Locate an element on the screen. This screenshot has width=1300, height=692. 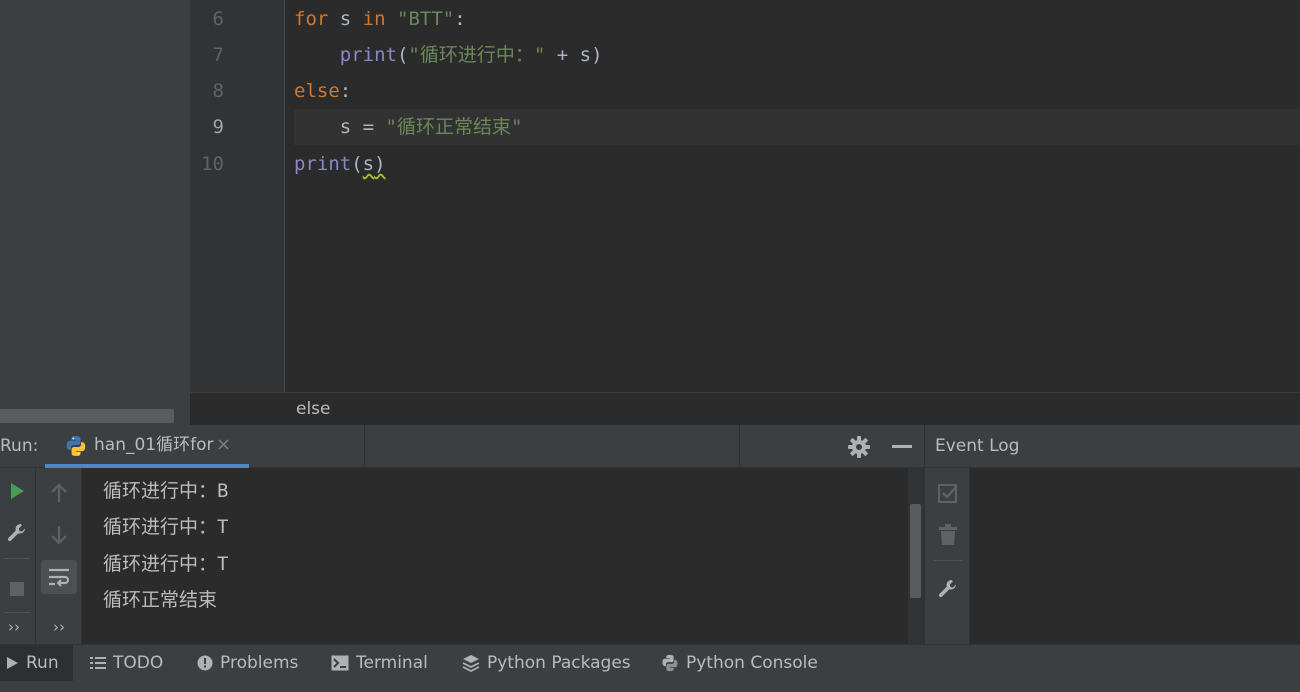
soft-wrap-toggle is located at coordinates (59, 577).